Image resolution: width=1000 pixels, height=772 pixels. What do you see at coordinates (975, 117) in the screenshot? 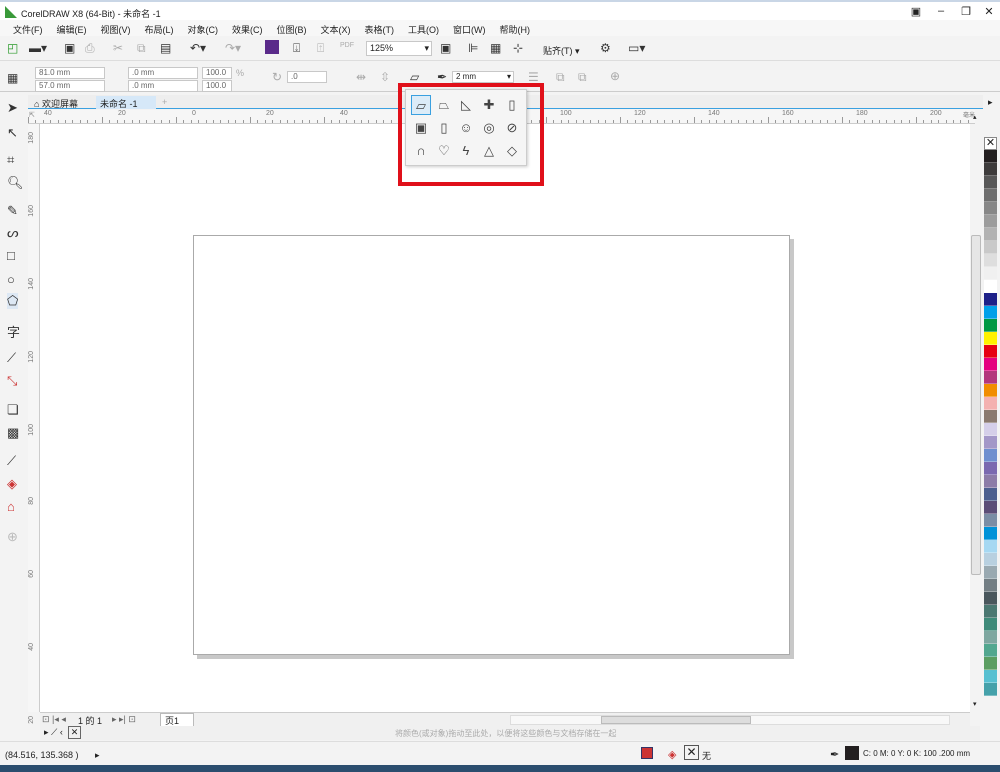
I see `palette-scroll-up-icon: ▴` at bounding box center [975, 117].